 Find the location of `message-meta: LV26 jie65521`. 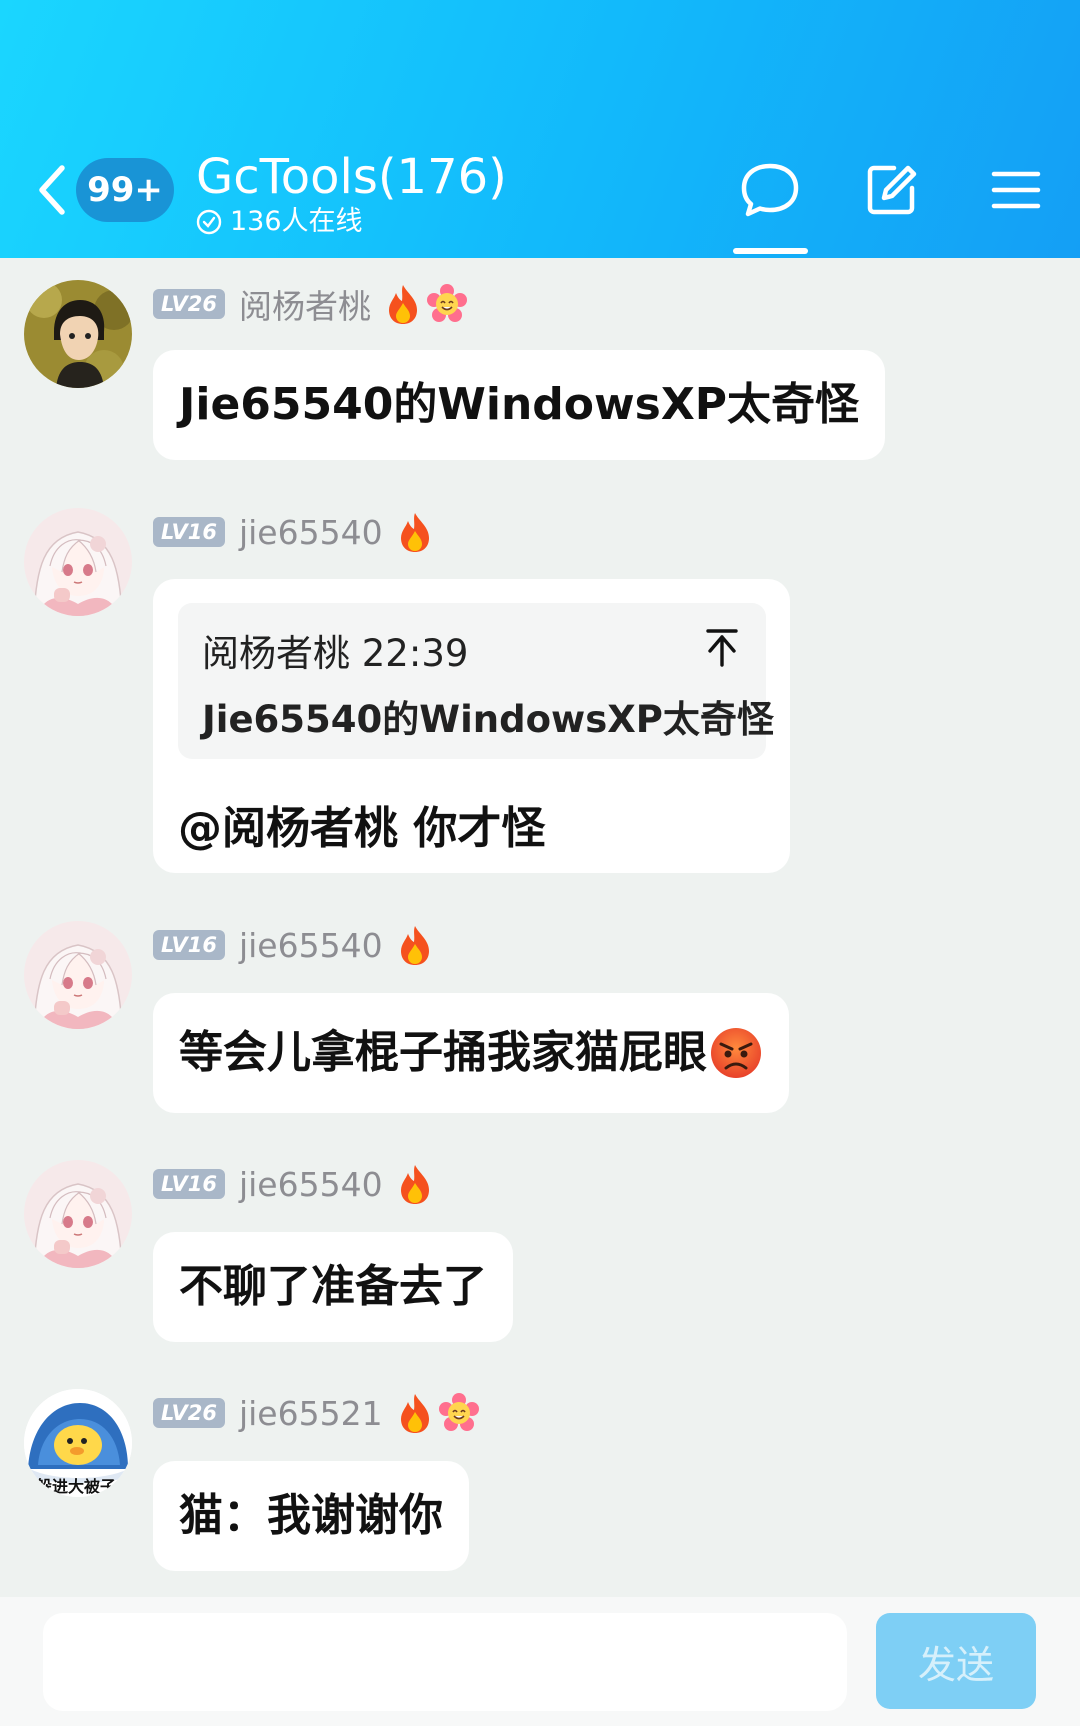

message-meta: LV26 jie65521 is located at coordinates (316, 1413).